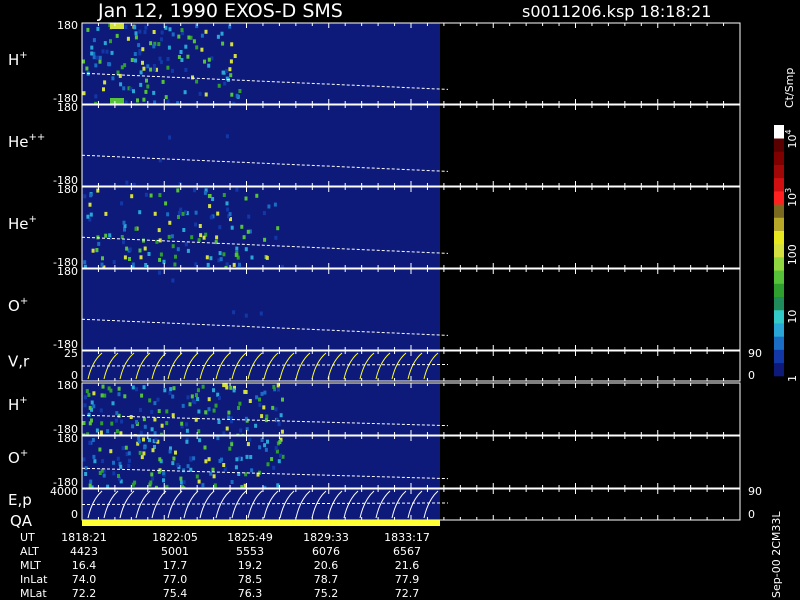 This screenshot has width=800, height=600. I want to click on panel-7: 4000 0 E,p 90 0, so click(385, 503).